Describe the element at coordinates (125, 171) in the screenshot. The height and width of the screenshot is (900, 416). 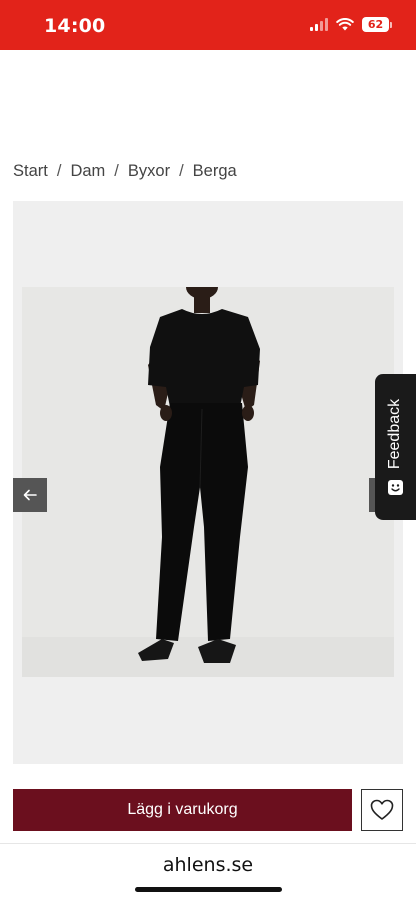
I see `breadcrumb: Start / Dam / Byxor / Berga` at that location.